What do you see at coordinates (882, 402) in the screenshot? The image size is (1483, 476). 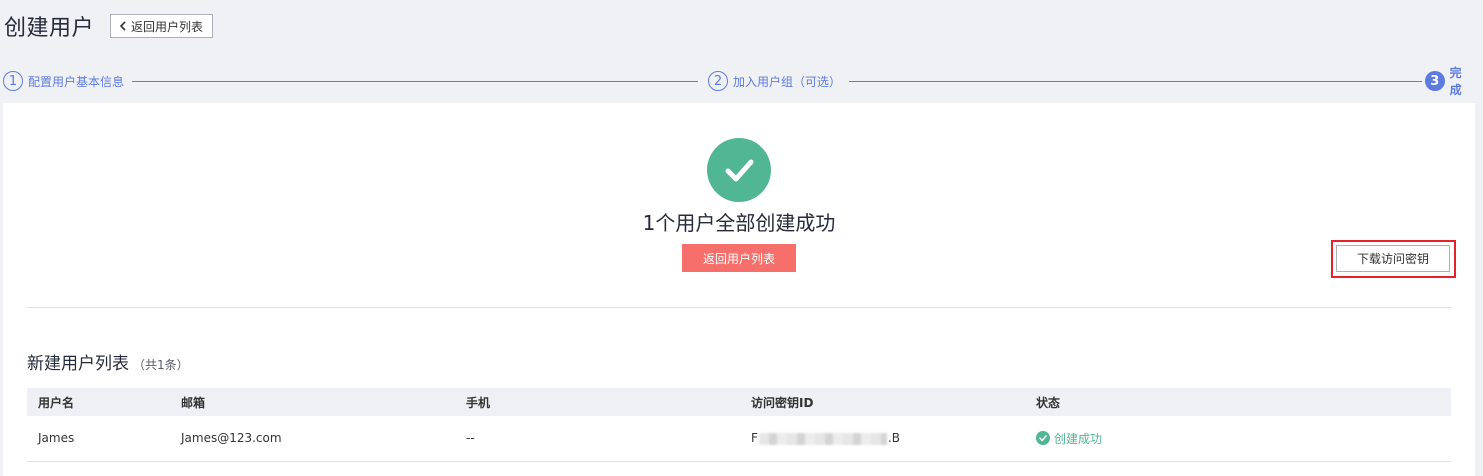 I see `column-header-access-key-id: 访问密钥ID` at bounding box center [882, 402].